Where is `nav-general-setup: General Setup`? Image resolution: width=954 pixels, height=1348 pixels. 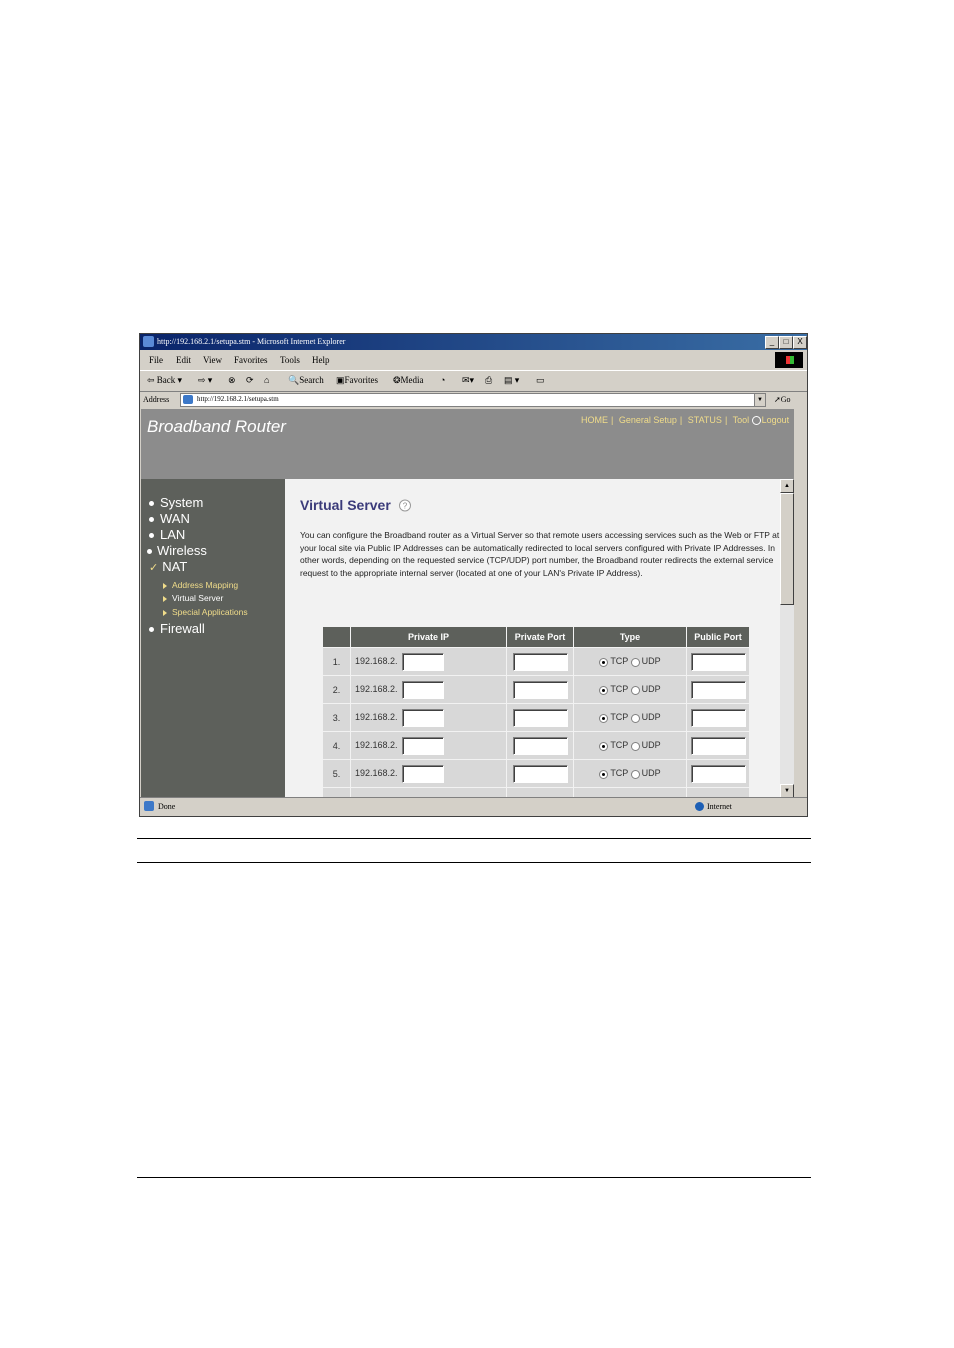
nav-general-setup: General Setup is located at coordinates (648, 420).